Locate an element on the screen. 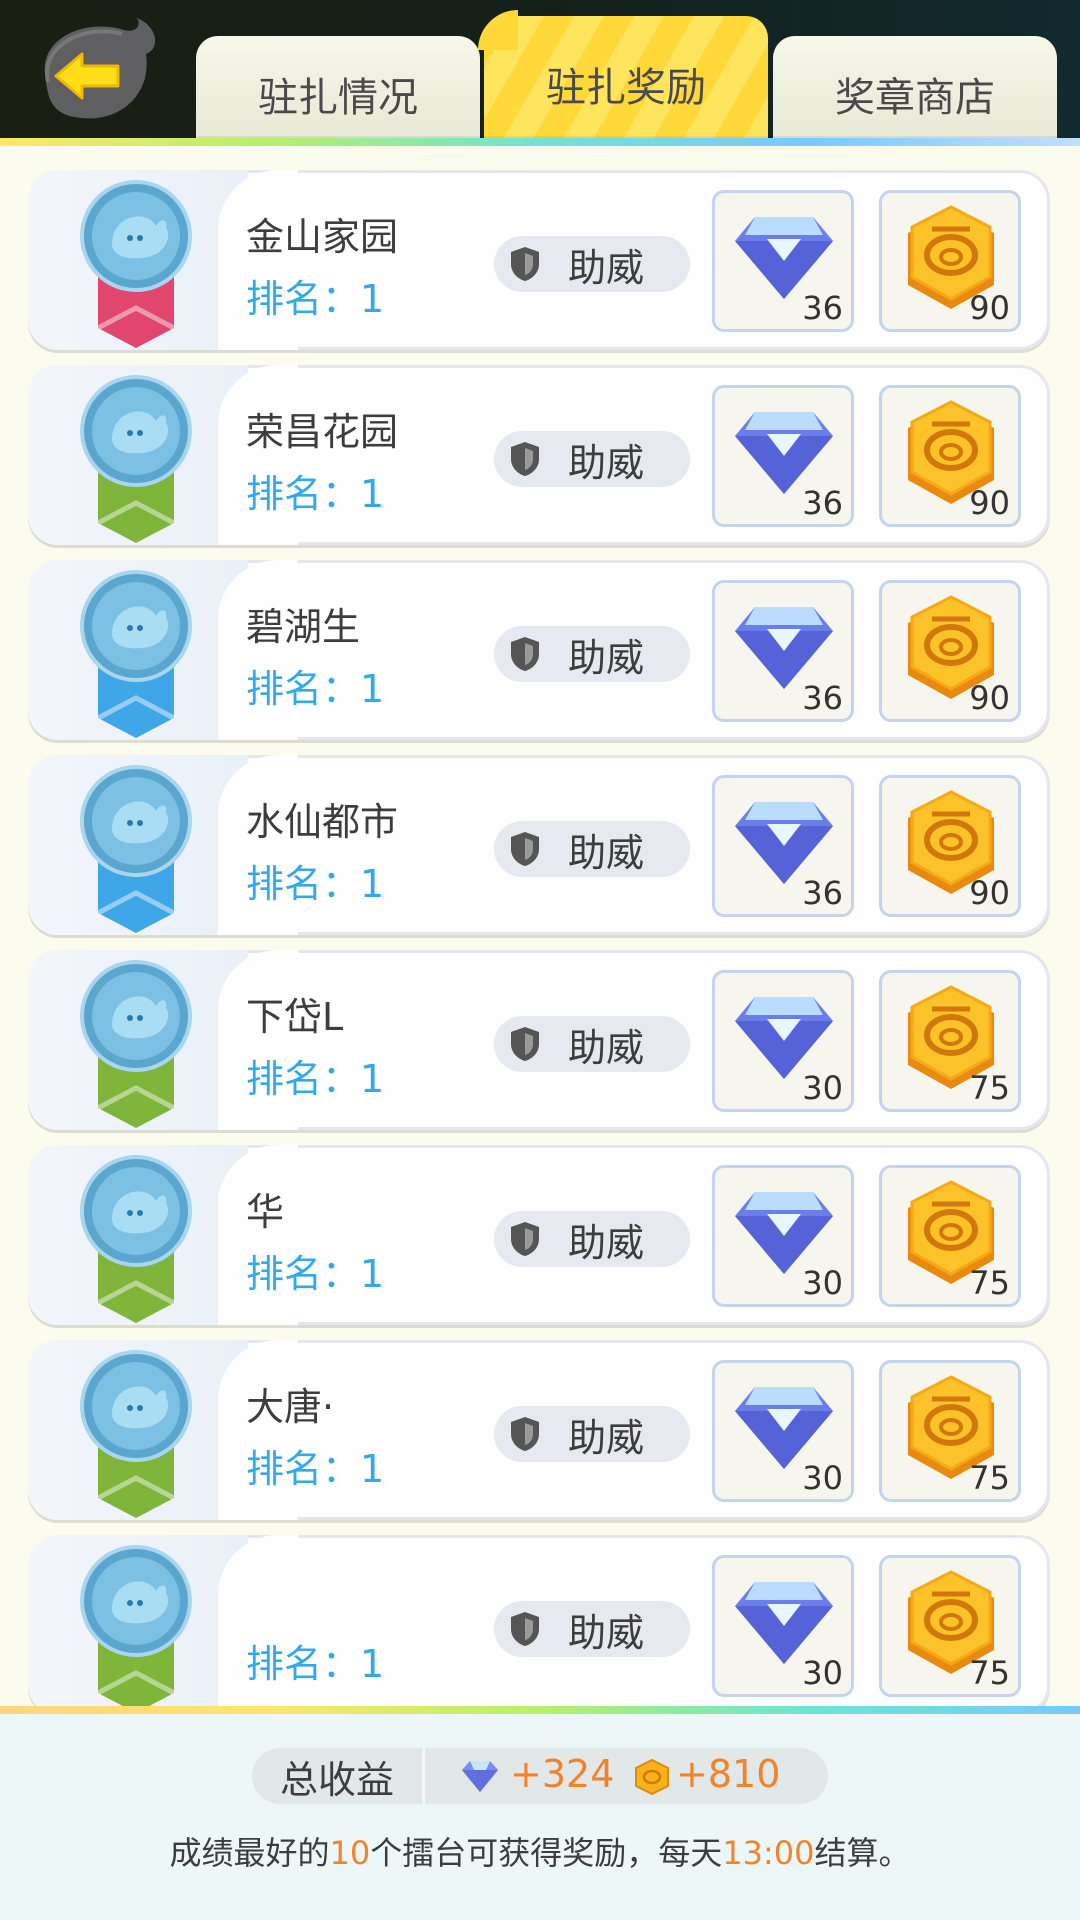 The image size is (1080, 1920). reward-row: 大唐· 排名：1 助威 30 75 is located at coordinates (539, 1430).